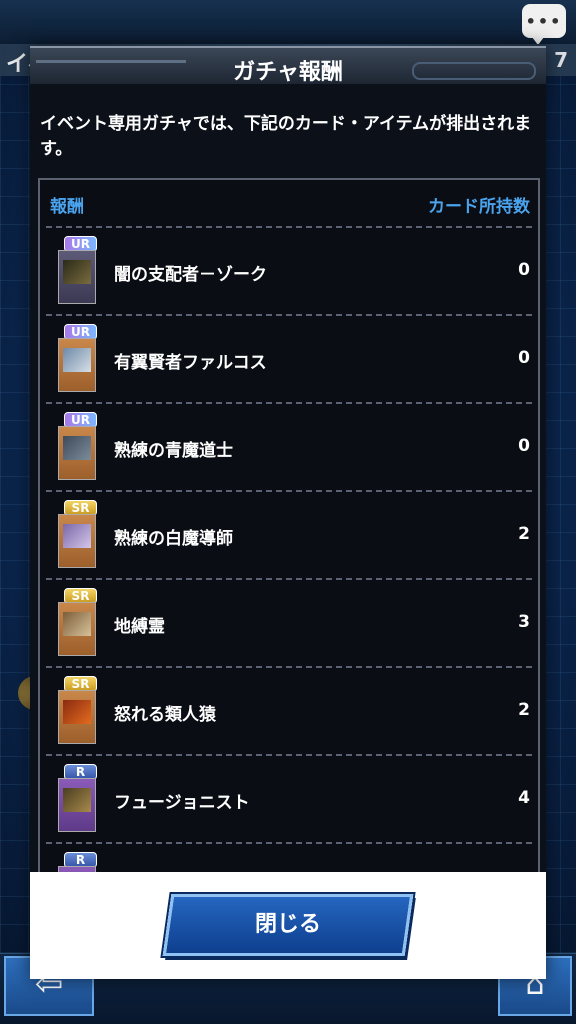  I want to click on reward-row: R, so click(289, 858).